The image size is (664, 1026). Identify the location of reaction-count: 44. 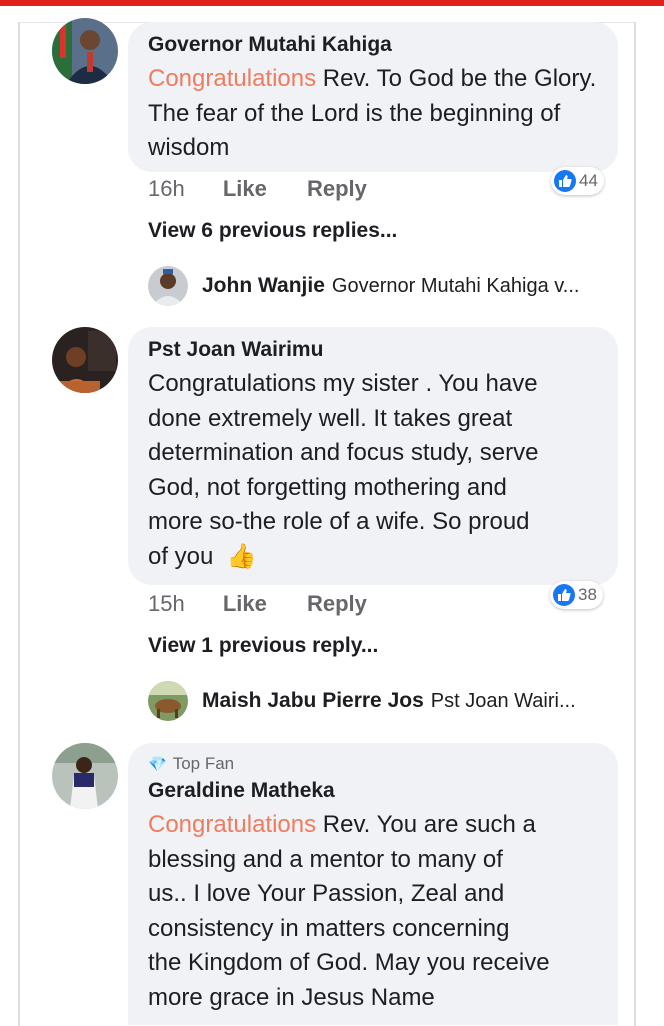
(577, 181).